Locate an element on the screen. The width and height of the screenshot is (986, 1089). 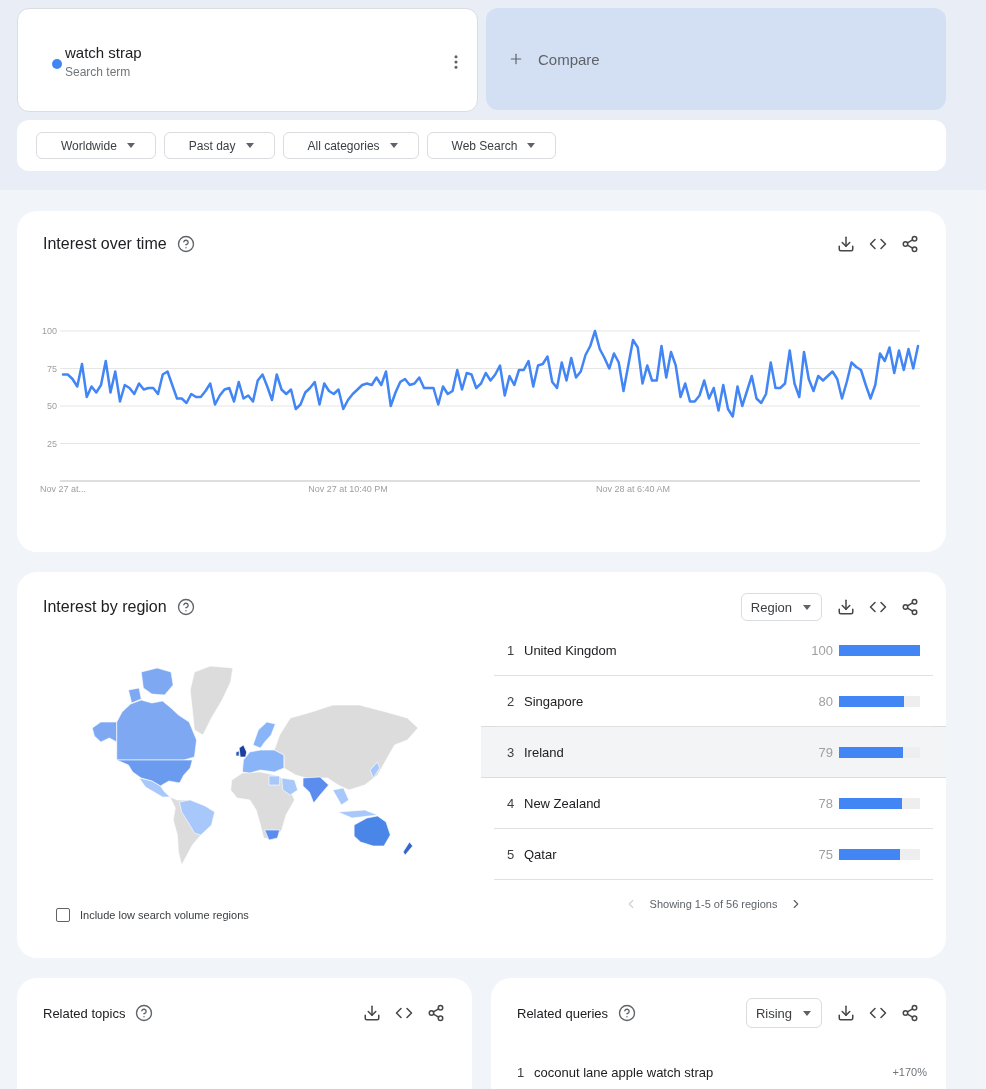
region-name: Ireland is located at coordinates (544, 752).